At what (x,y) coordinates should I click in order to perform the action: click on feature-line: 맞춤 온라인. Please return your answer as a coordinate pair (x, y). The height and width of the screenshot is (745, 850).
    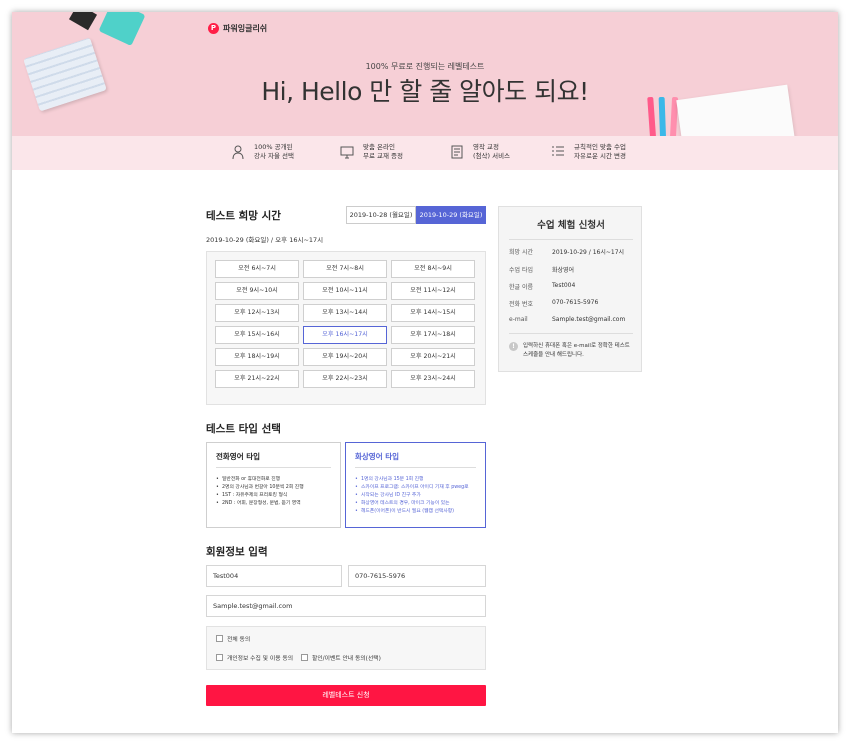
    Looking at the image, I should click on (379, 147).